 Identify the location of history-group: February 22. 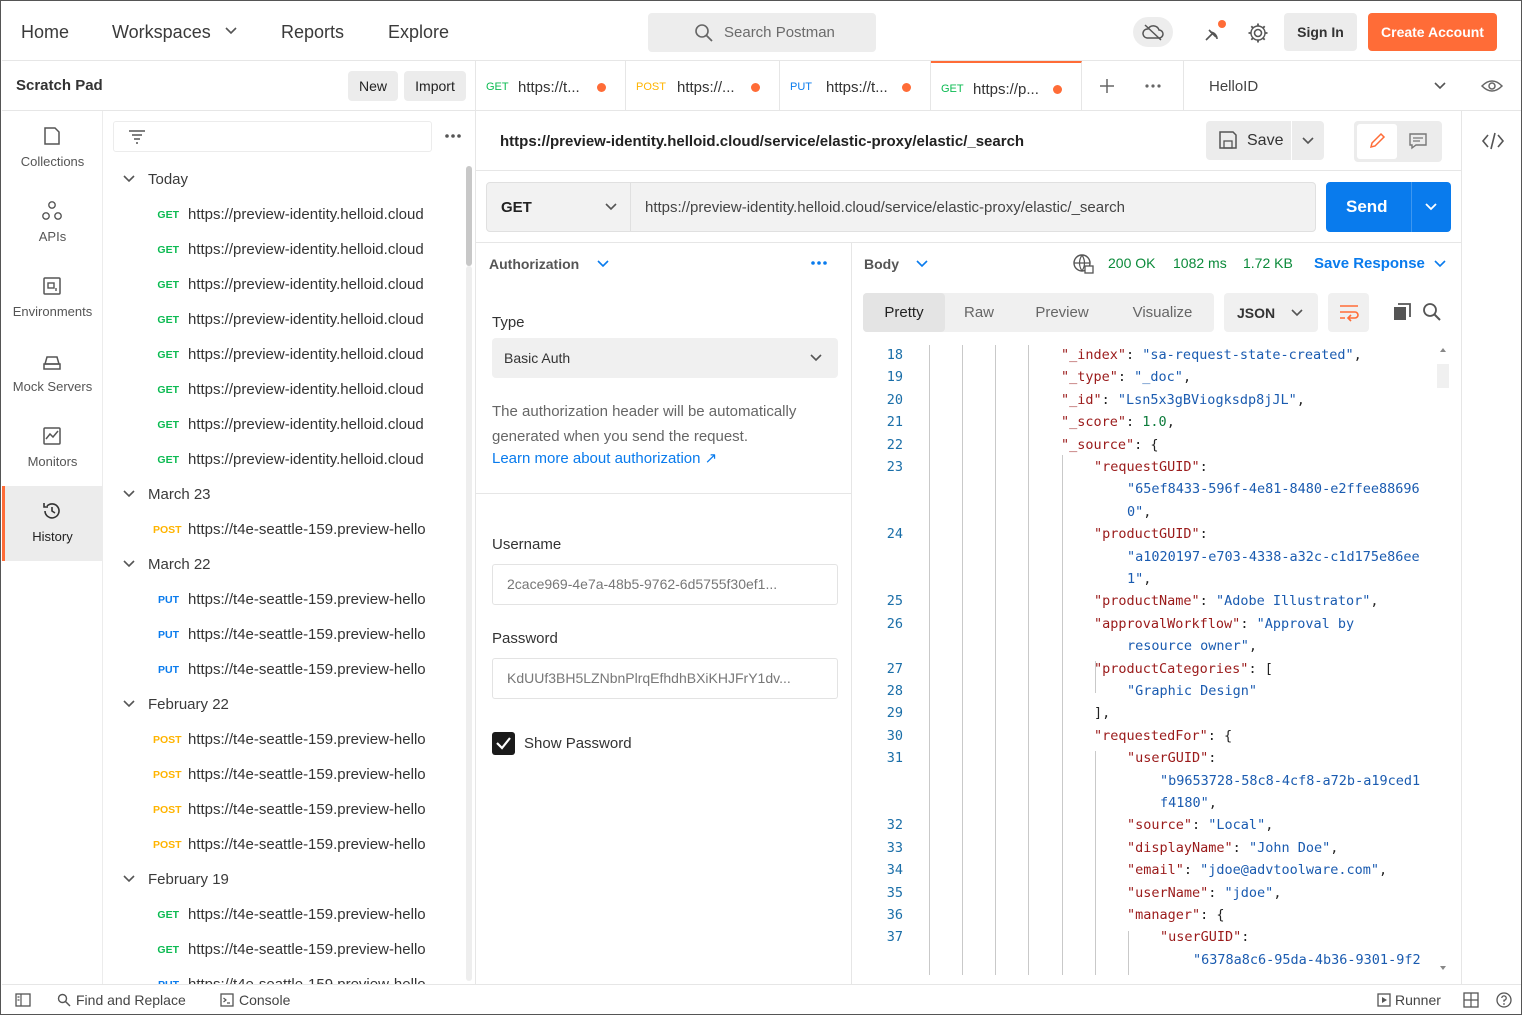
(283, 704).